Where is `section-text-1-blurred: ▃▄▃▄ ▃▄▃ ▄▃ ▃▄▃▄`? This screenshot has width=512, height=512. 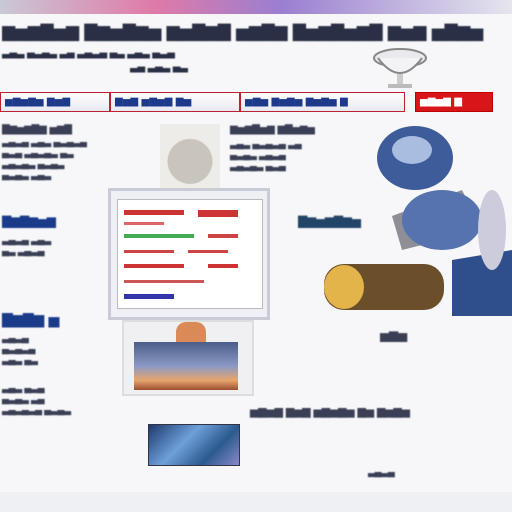
section-text-1-blurred: ▃▄▃▄ ▃▄▃ ▄▃ ▃▄▃▄ is located at coordinates (26, 246).